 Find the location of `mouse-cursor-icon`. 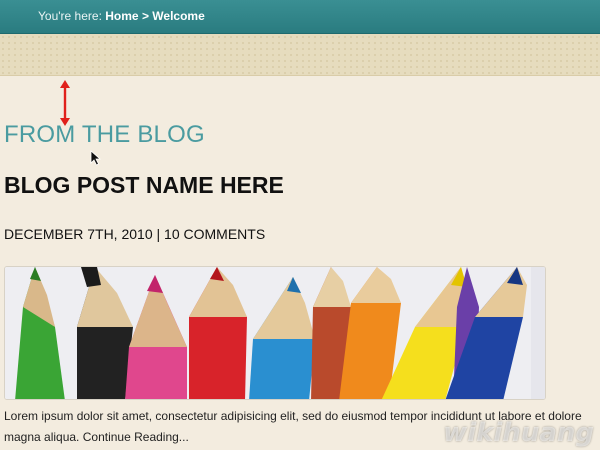

mouse-cursor-icon is located at coordinates (96, 158).